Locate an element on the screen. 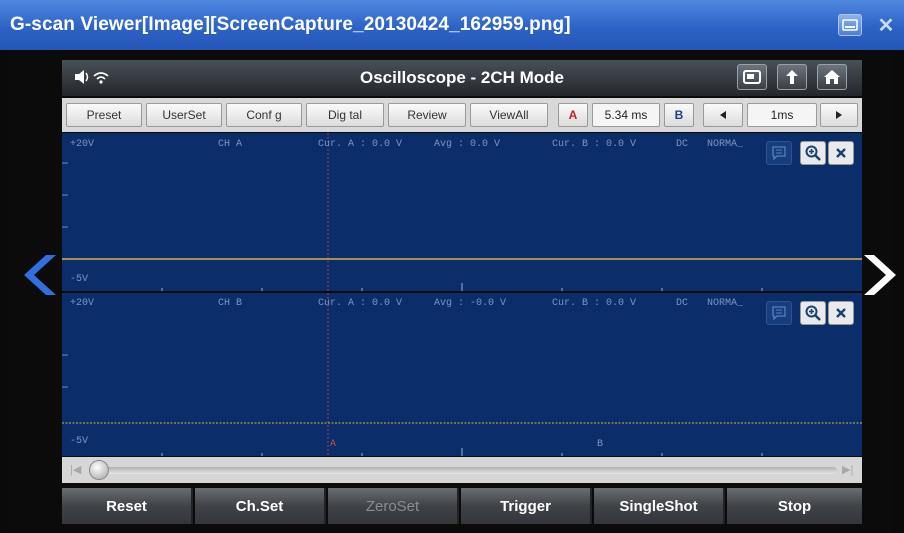  cursor-a-button: A is located at coordinates (573, 115).